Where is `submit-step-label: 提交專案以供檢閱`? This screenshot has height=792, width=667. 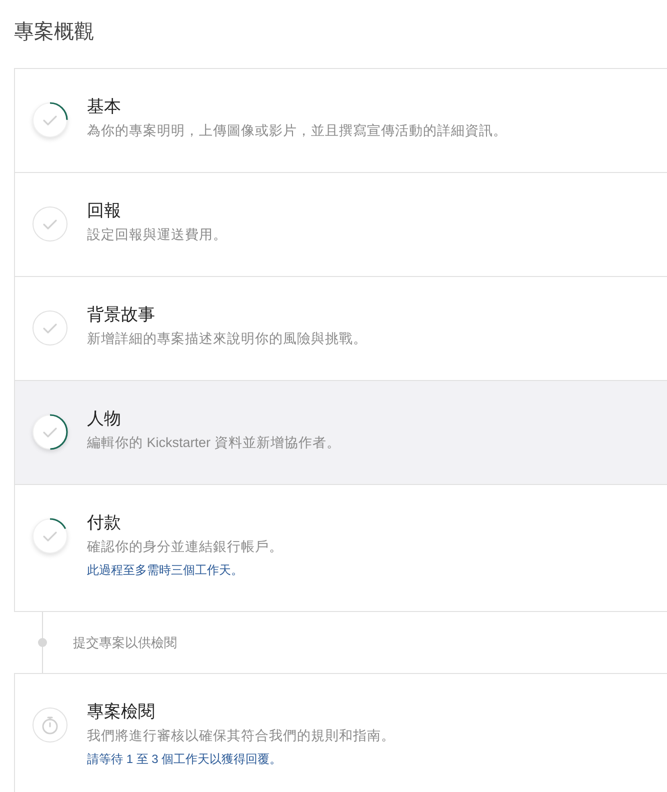
submit-step-label: 提交專案以供檢閱 is located at coordinates (125, 643).